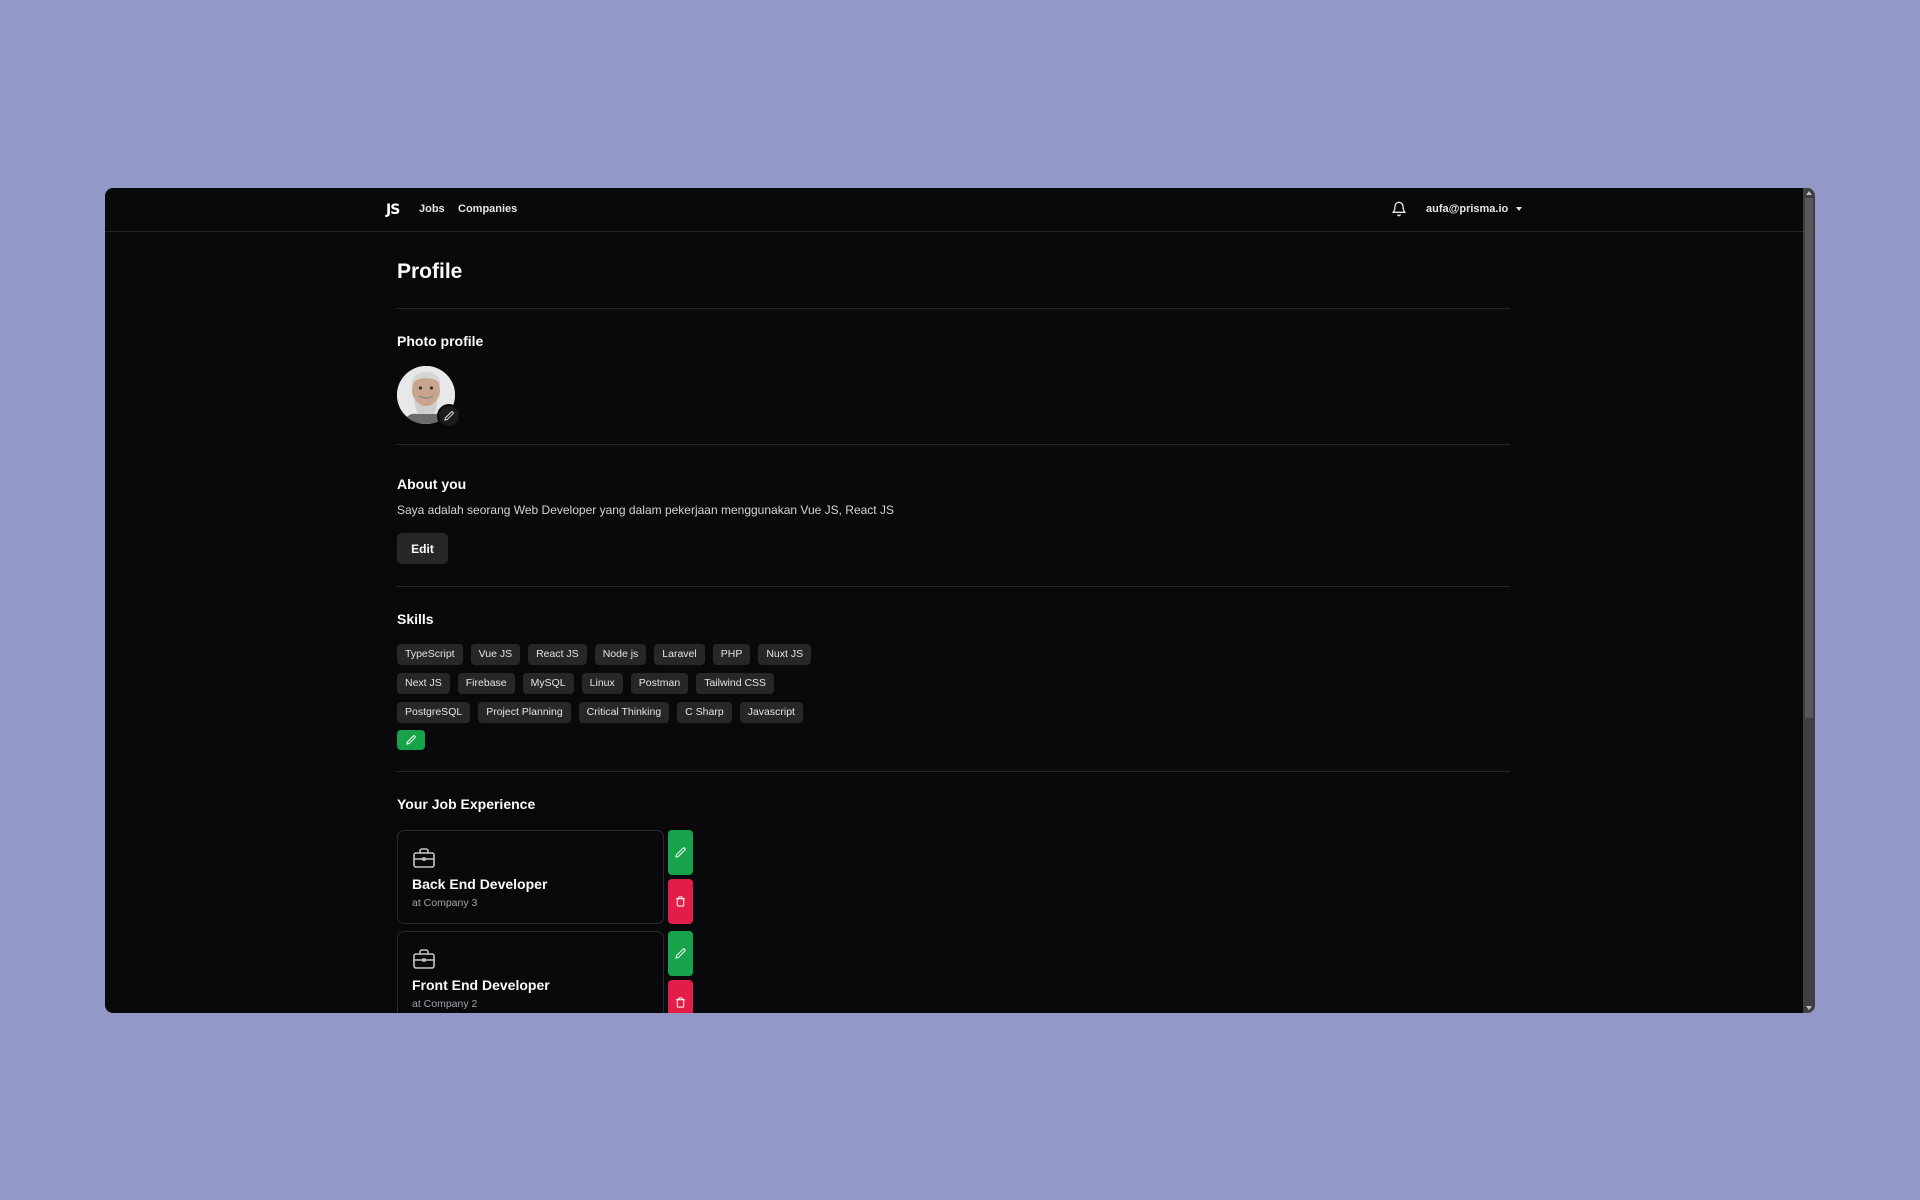  I want to click on vertical-scrollbar, so click(1809, 600).